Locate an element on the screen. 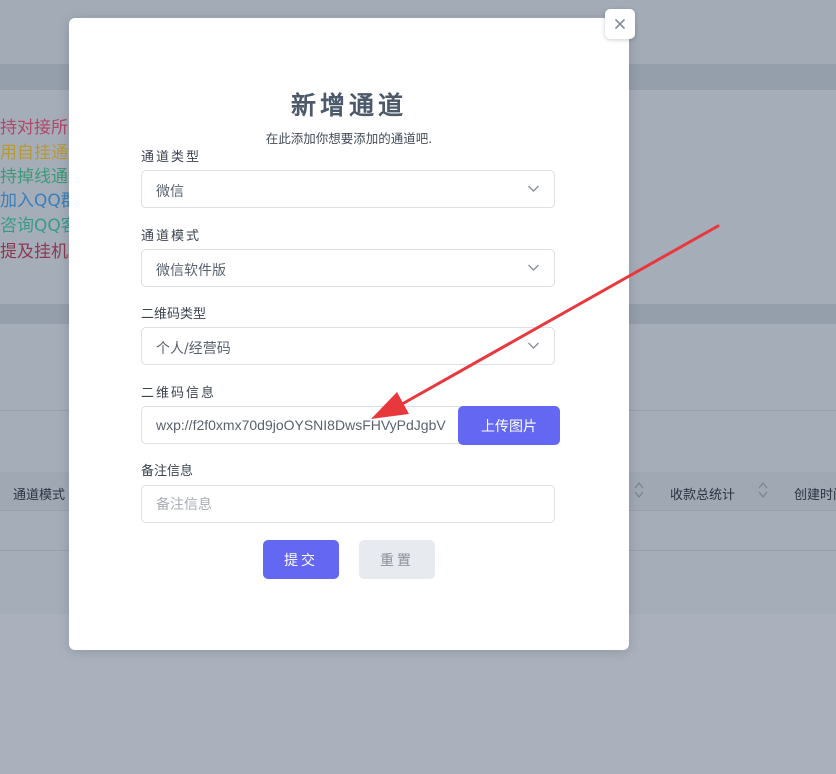  channel-mode-value: 微信软件版 is located at coordinates (191, 271).